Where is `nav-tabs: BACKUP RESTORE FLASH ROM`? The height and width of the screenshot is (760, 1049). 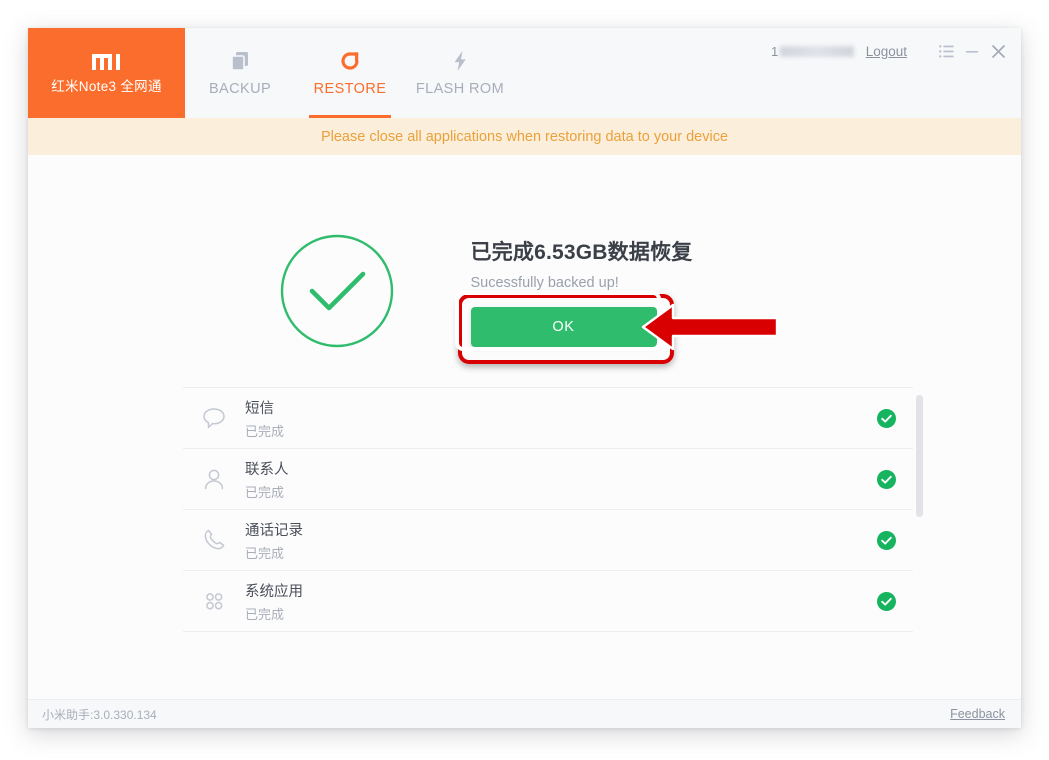 nav-tabs: BACKUP RESTORE FLASH ROM is located at coordinates (350, 73).